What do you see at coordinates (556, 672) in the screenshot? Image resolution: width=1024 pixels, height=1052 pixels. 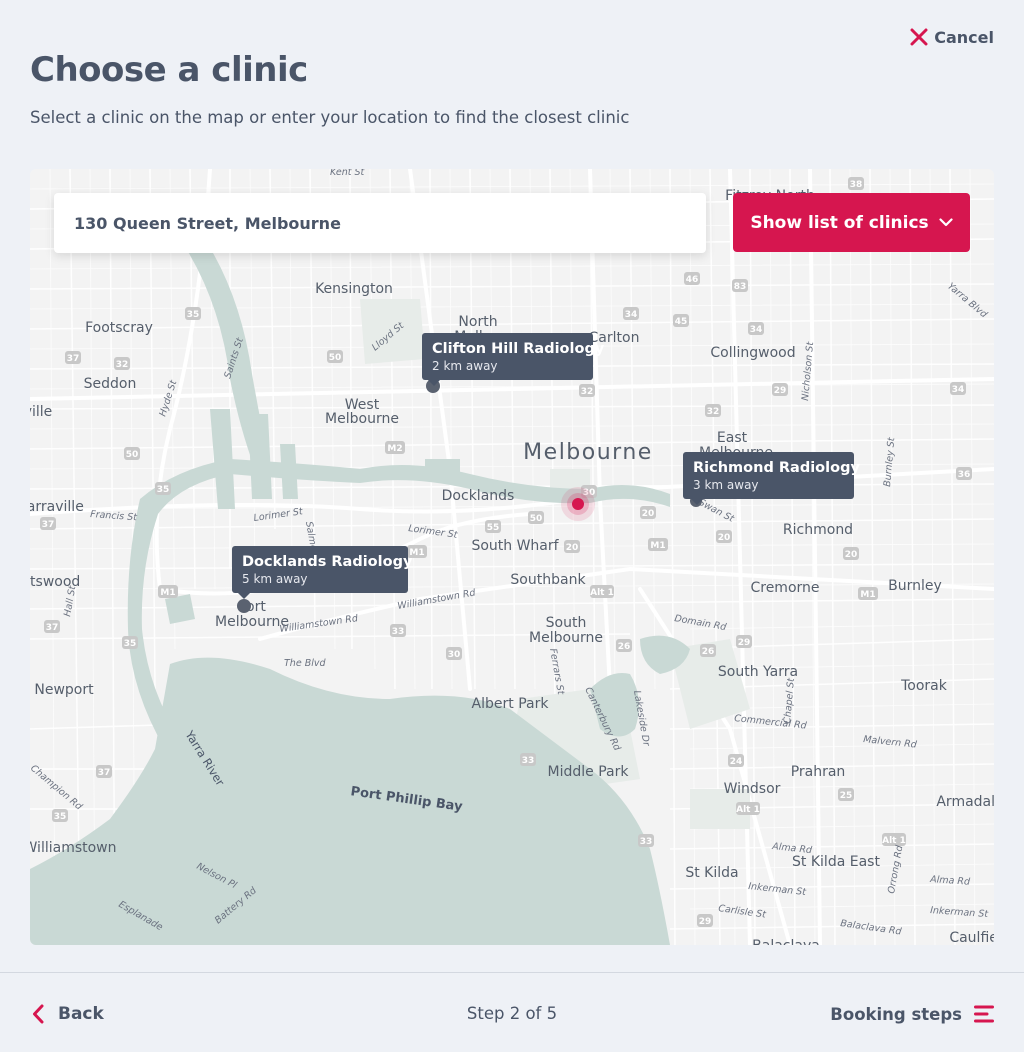 I see `svg-text: Ferrars St` at bounding box center [556, 672].